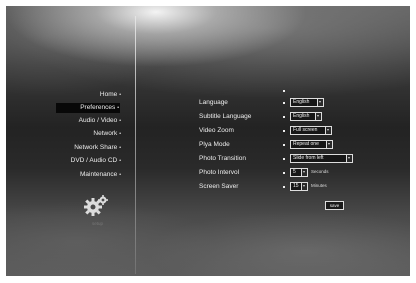 This screenshot has height=283, width=416. I want to click on subtitle-language-label: Subtitle Language, so click(225, 116).